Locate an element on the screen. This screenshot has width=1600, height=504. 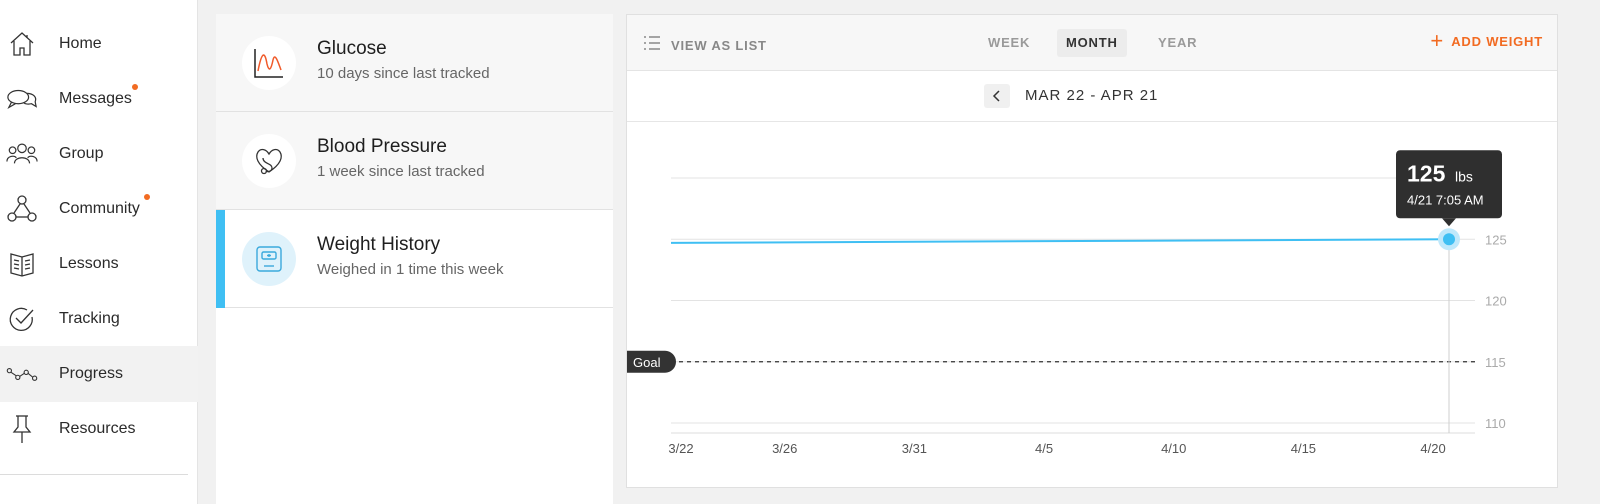
sidebar-item-label: Home is located at coordinates (80, 43).